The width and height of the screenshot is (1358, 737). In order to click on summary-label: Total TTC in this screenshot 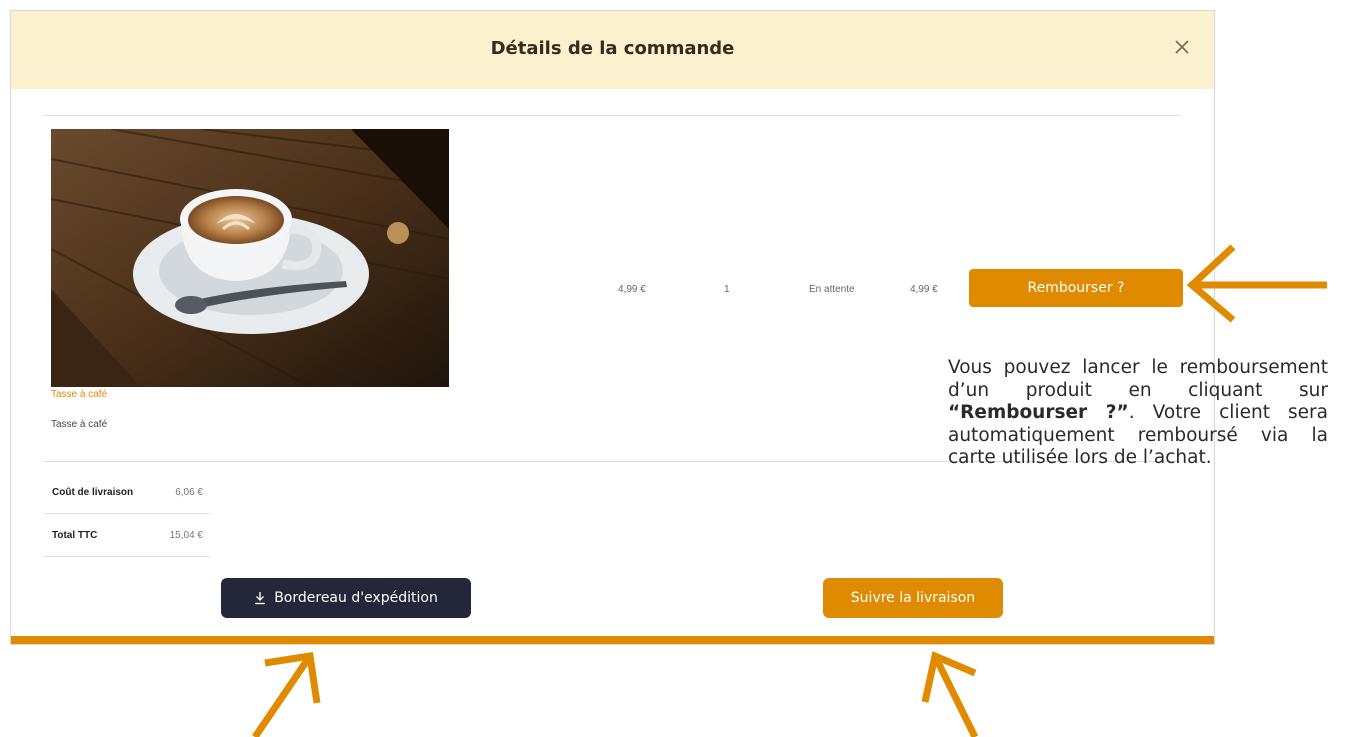, I will do `click(75, 535)`.